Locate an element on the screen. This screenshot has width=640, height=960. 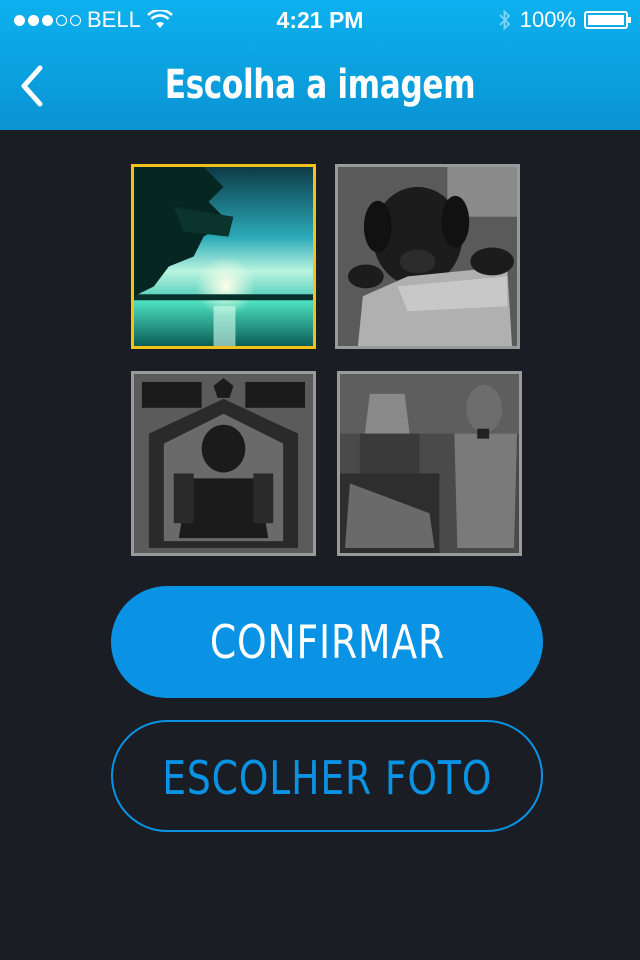
chevron-left-icon is located at coordinates (32, 86).